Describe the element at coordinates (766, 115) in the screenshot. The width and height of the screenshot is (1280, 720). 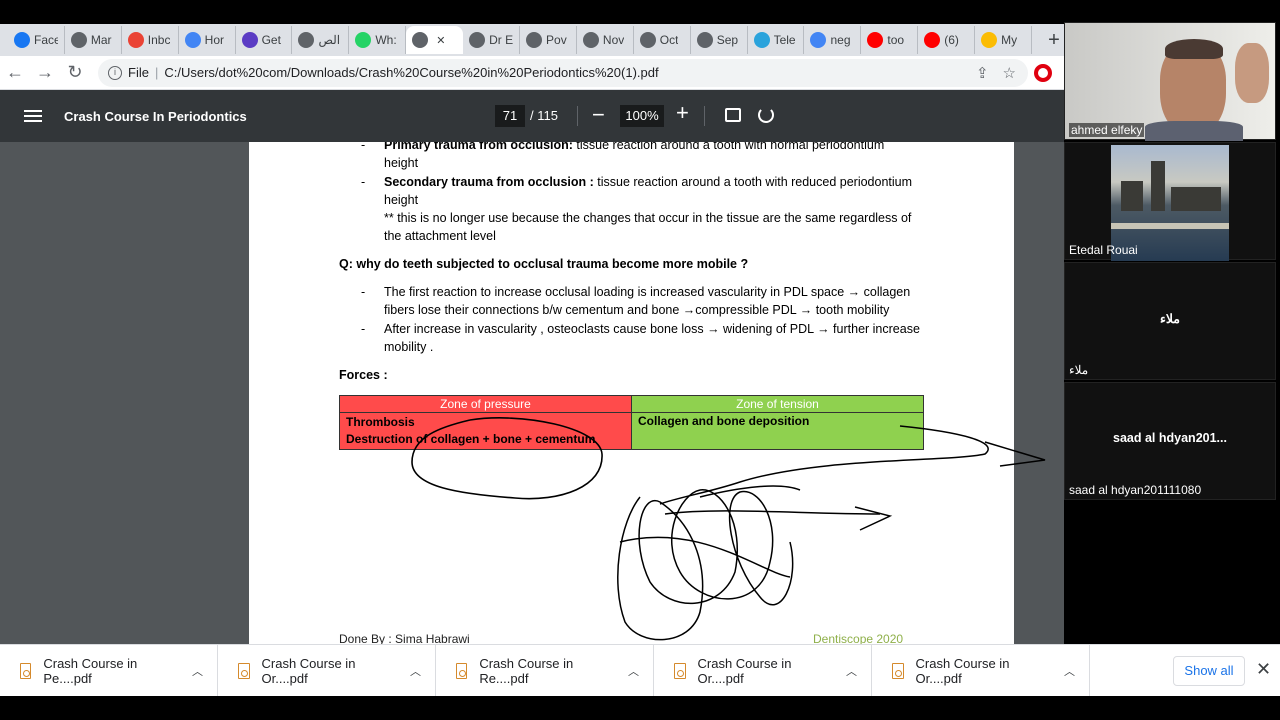
I see `rotate-icon` at that location.